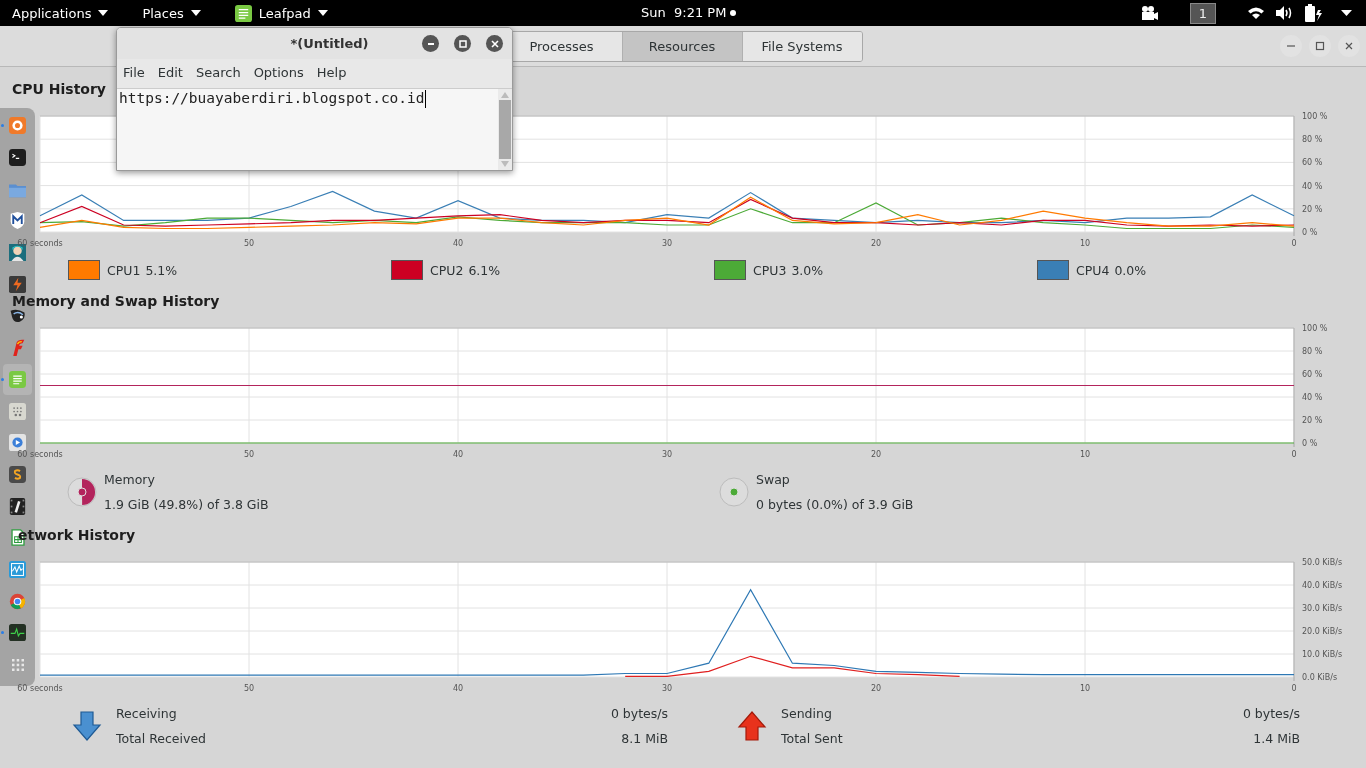 The width and height of the screenshot is (1366, 768). What do you see at coordinates (60, 13) in the screenshot?
I see `top-menu: Applications` at bounding box center [60, 13].